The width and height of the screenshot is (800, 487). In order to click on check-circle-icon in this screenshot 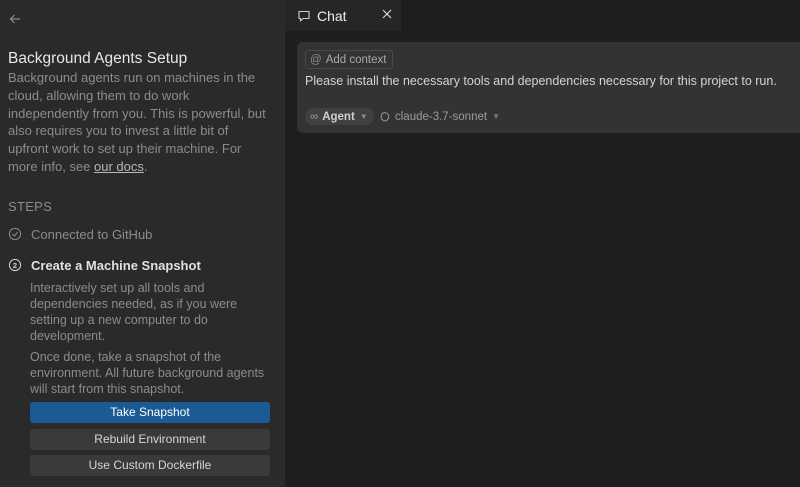, I will do `click(15, 234)`.